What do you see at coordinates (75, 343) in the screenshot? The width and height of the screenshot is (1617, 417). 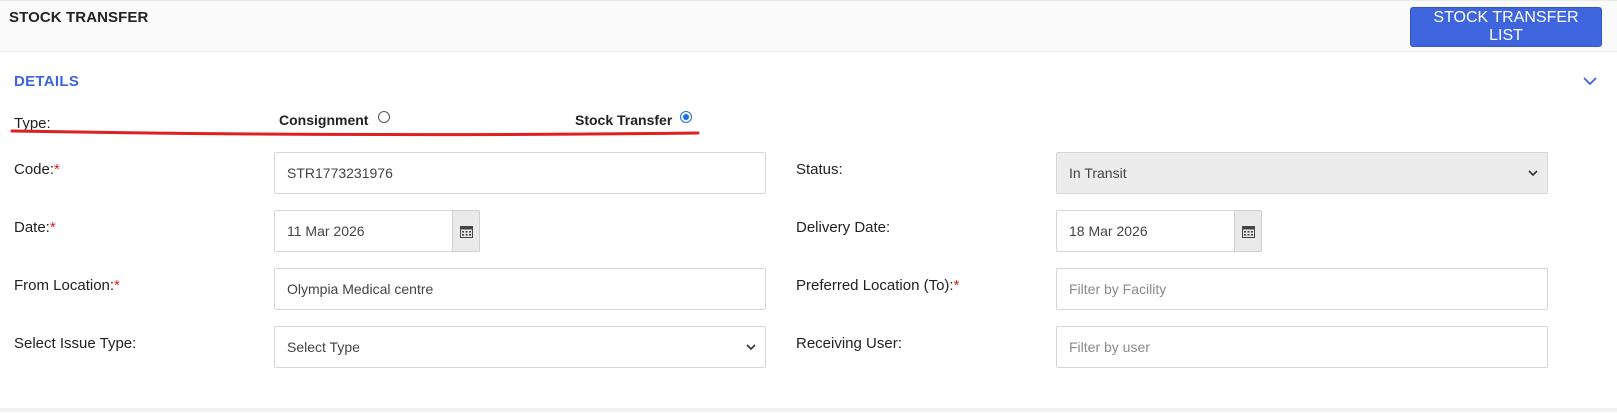 I see `issue-type-label: Select Issue Type:` at bounding box center [75, 343].